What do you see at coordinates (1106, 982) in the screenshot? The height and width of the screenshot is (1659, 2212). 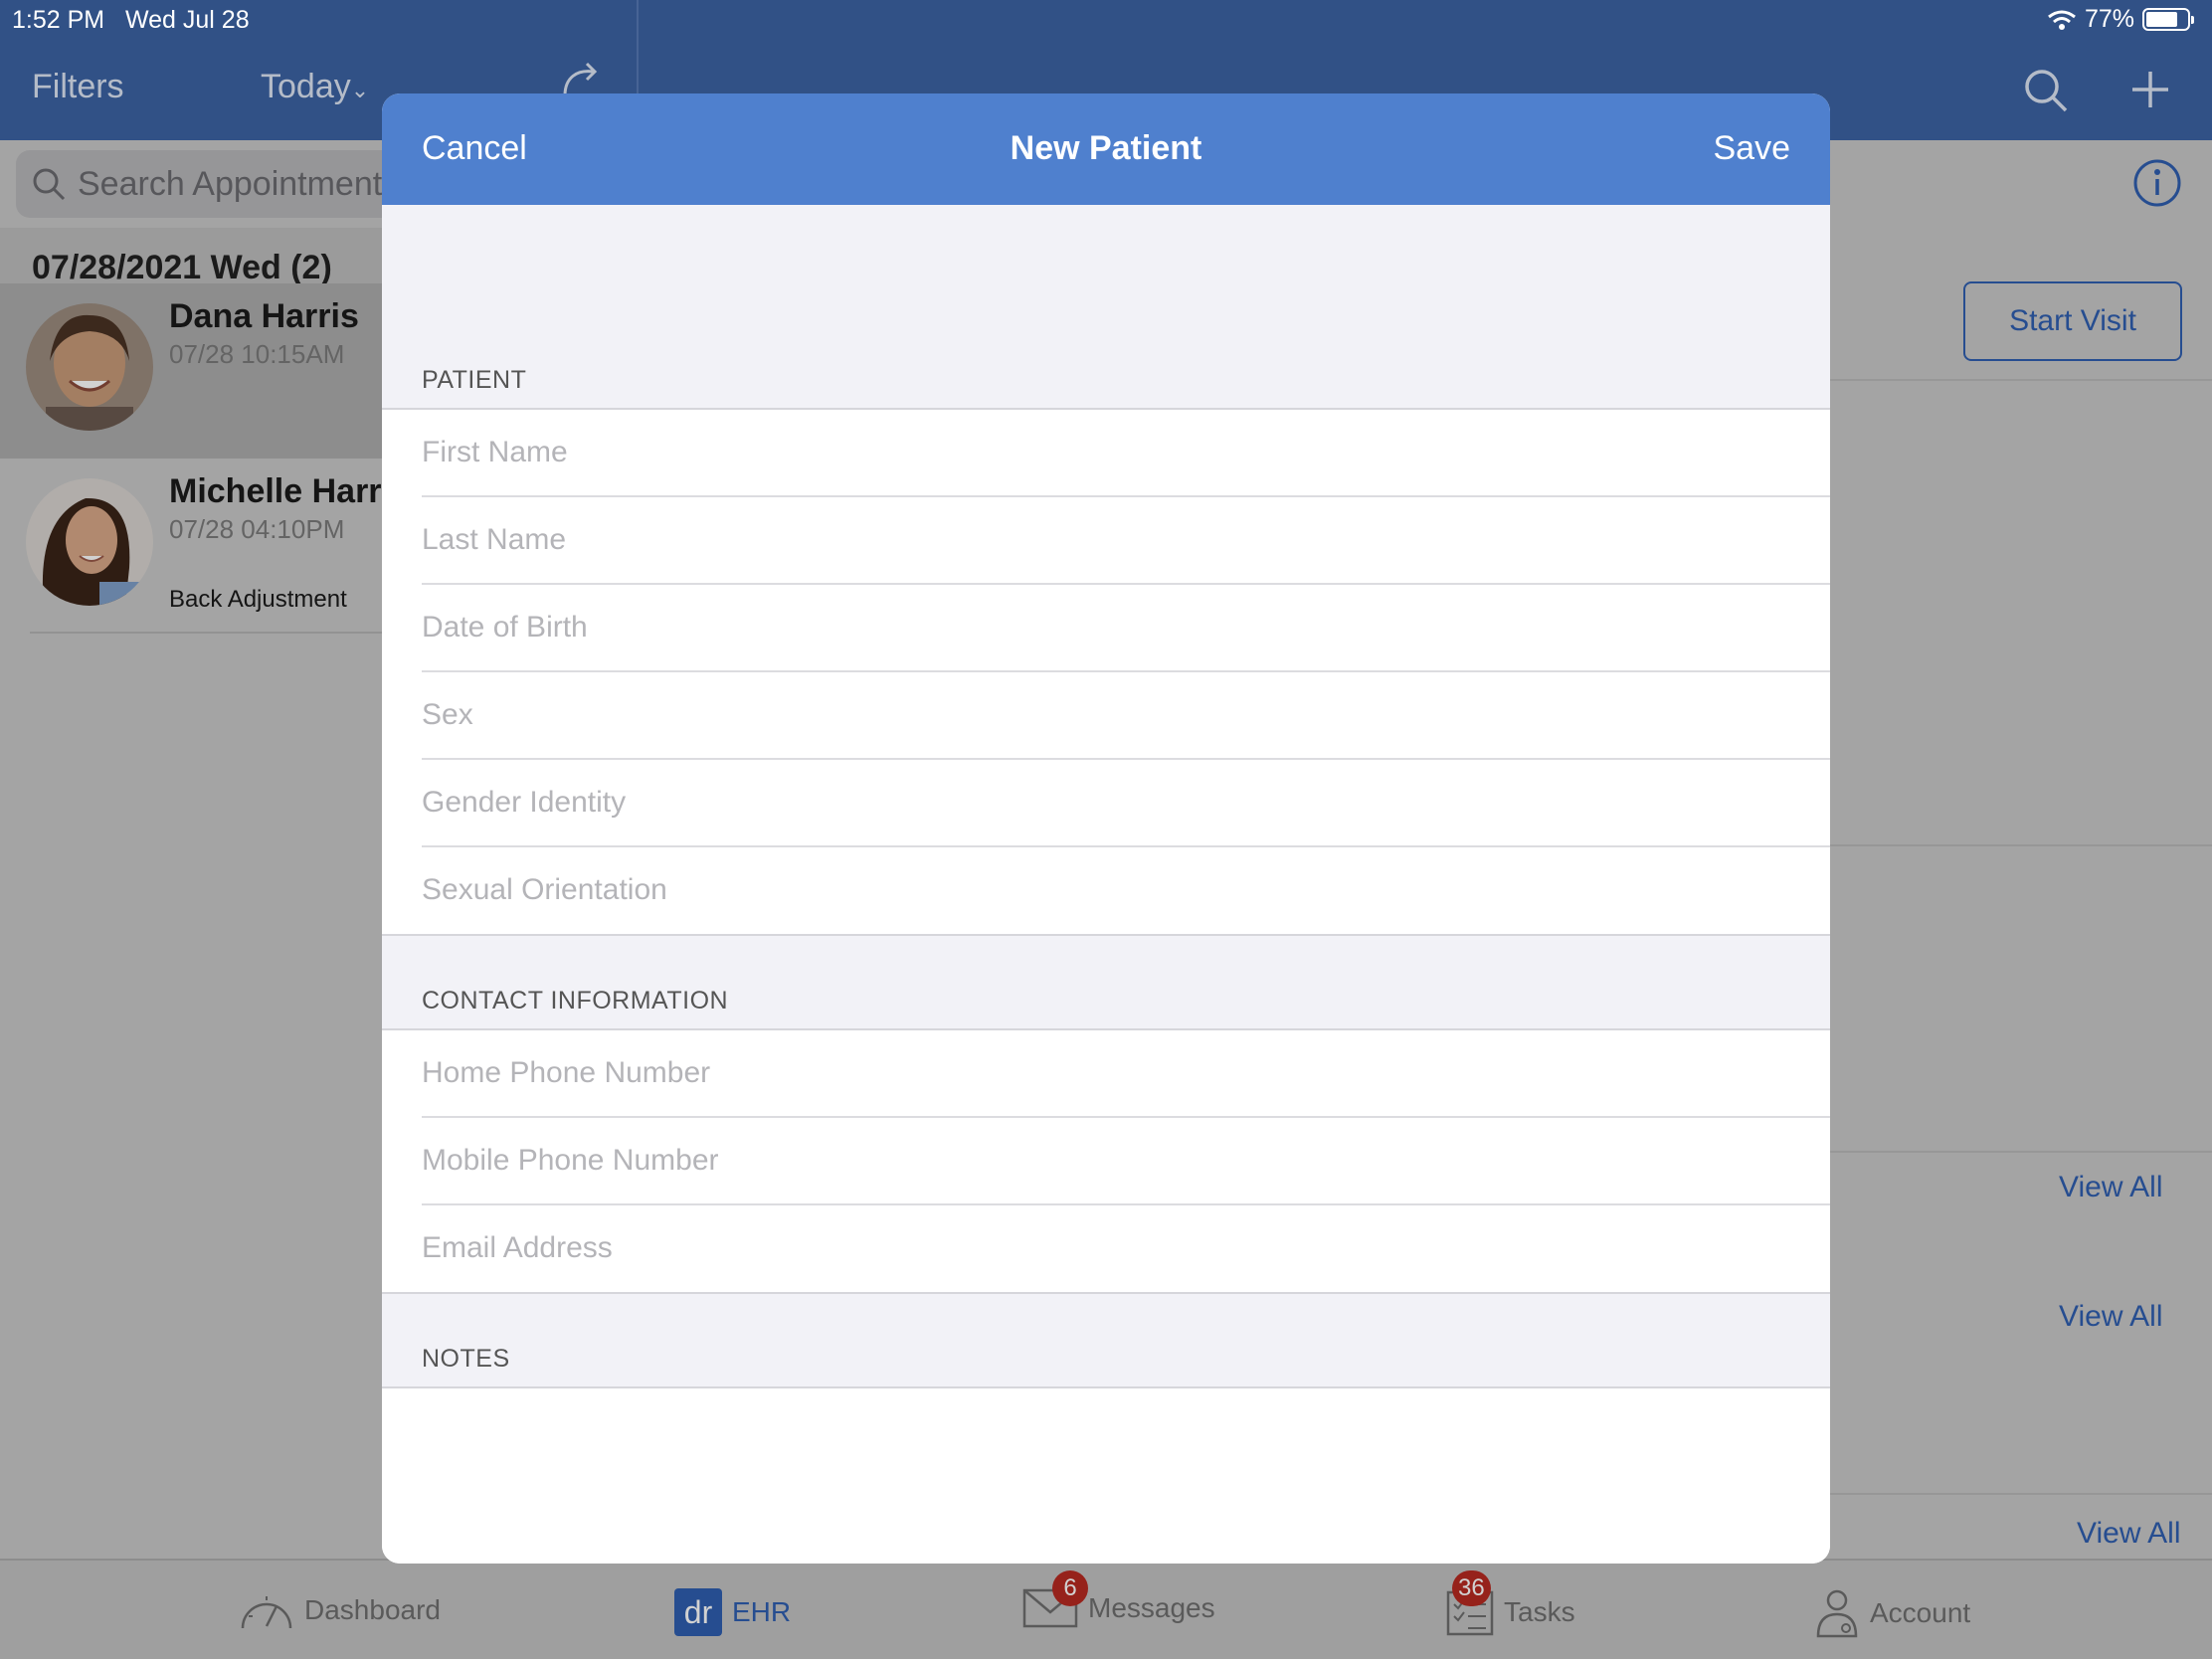 I see `section-header-contact: CONTACT INFORMATION` at bounding box center [1106, 982].